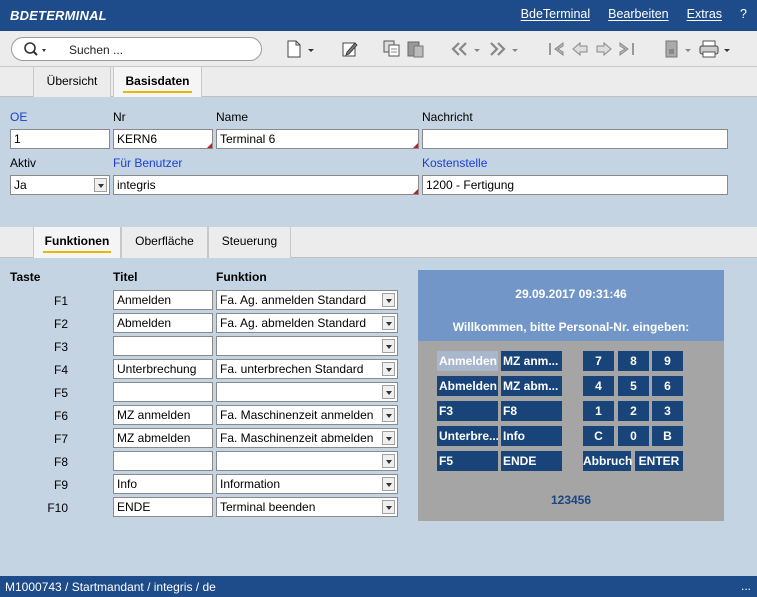  What do you see at coordinates (531, 436) in the screenshot?
I see `terminal-button-f9: Info` at bounding box center [531, 436].